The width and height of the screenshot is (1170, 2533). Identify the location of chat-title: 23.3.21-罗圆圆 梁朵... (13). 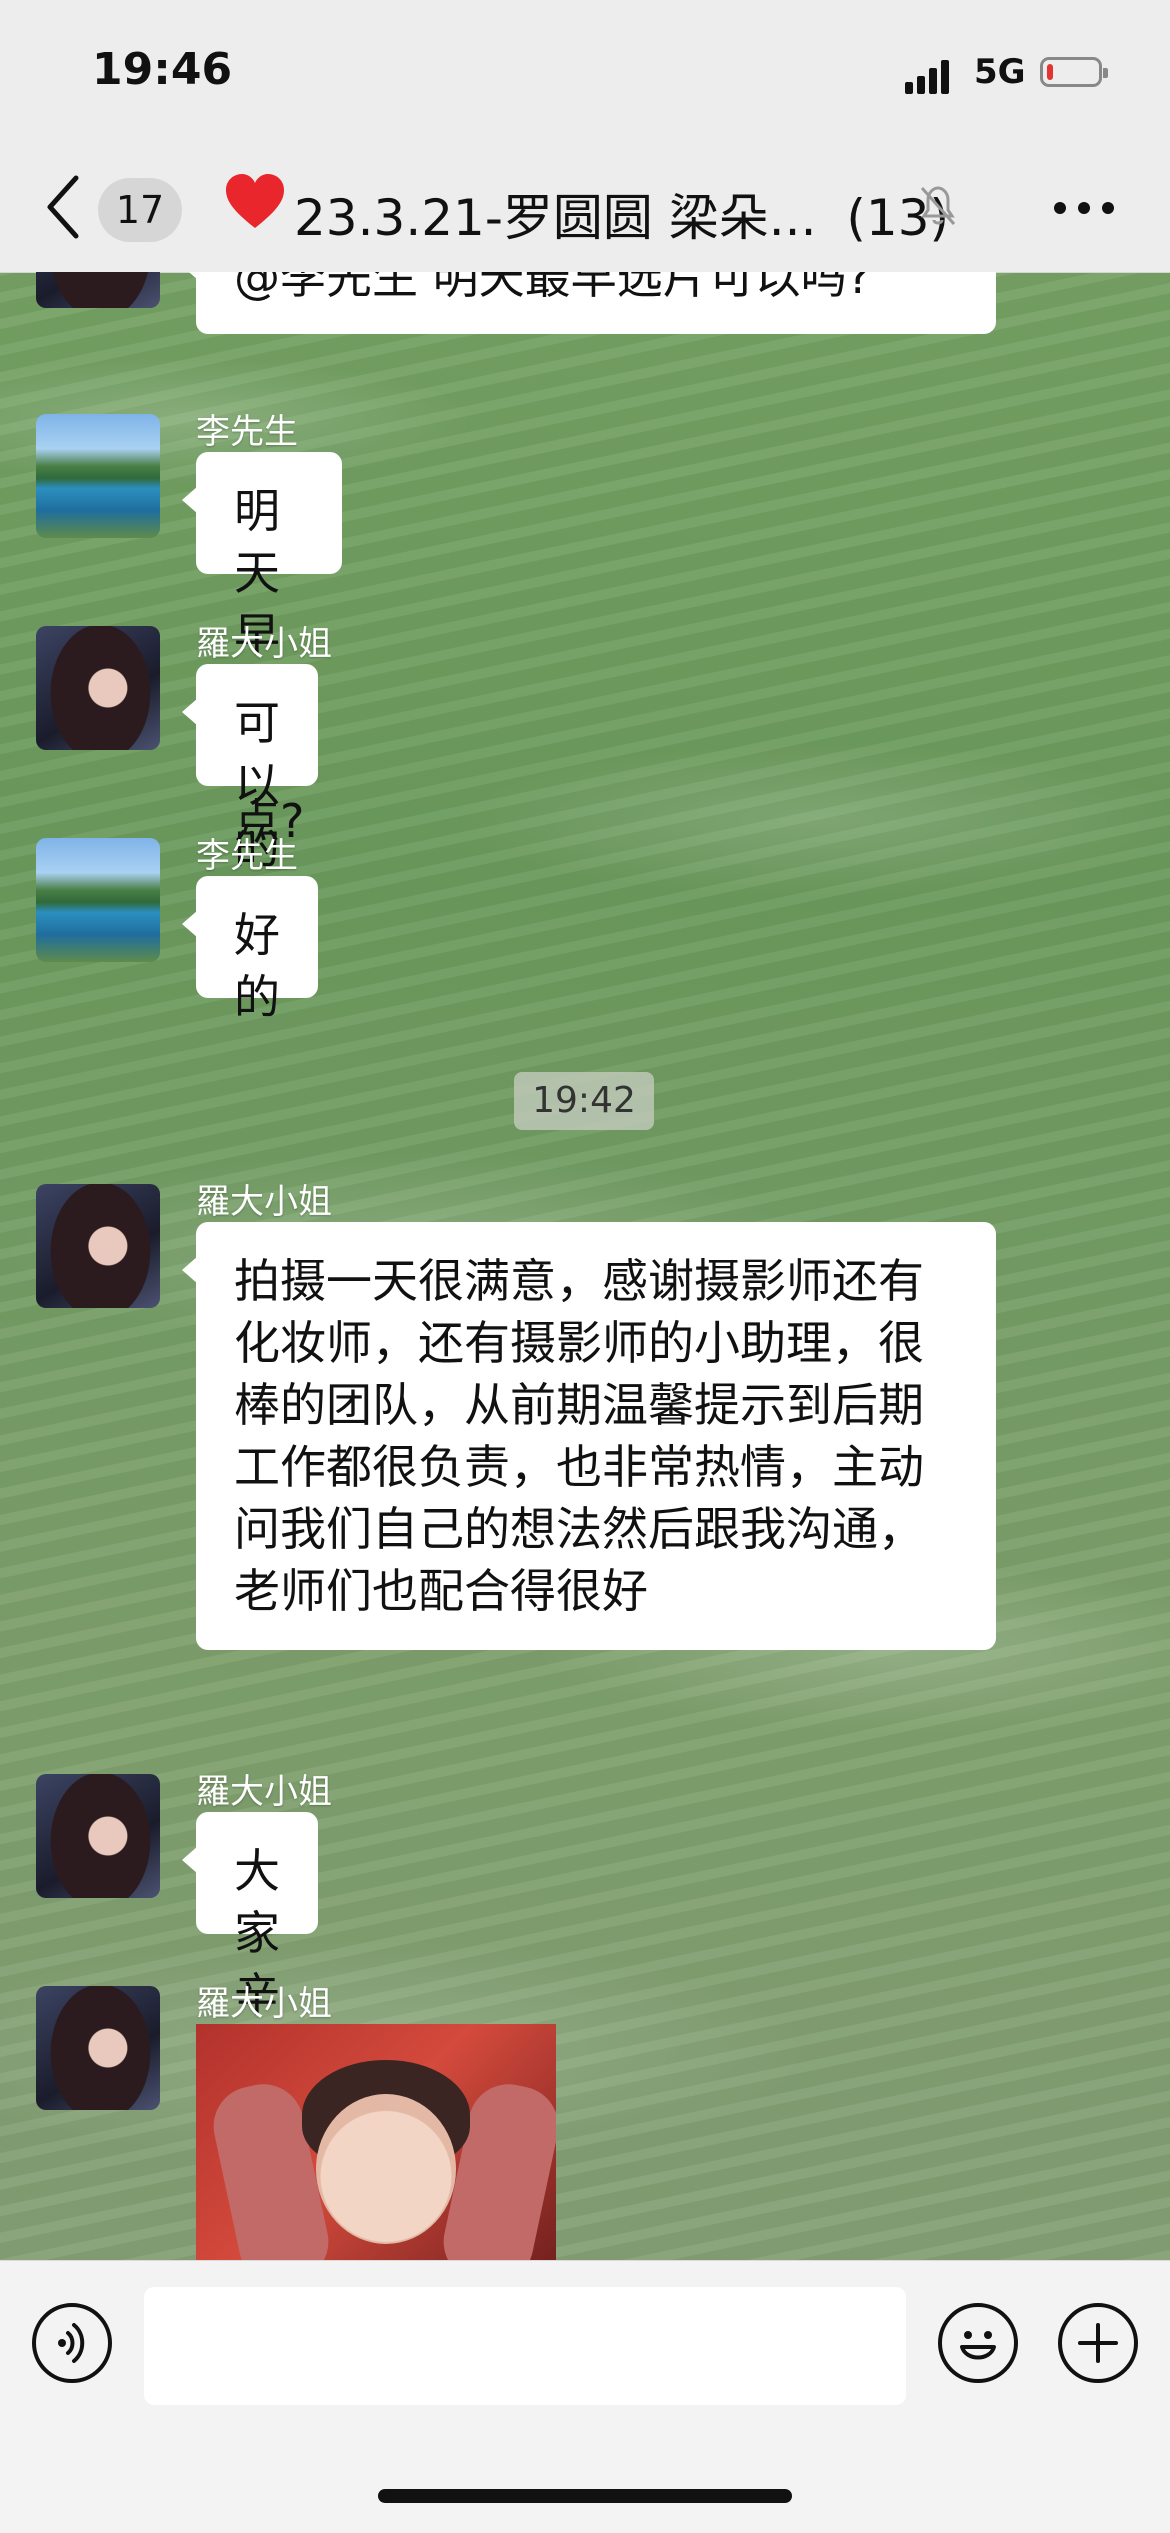
(621, 214).